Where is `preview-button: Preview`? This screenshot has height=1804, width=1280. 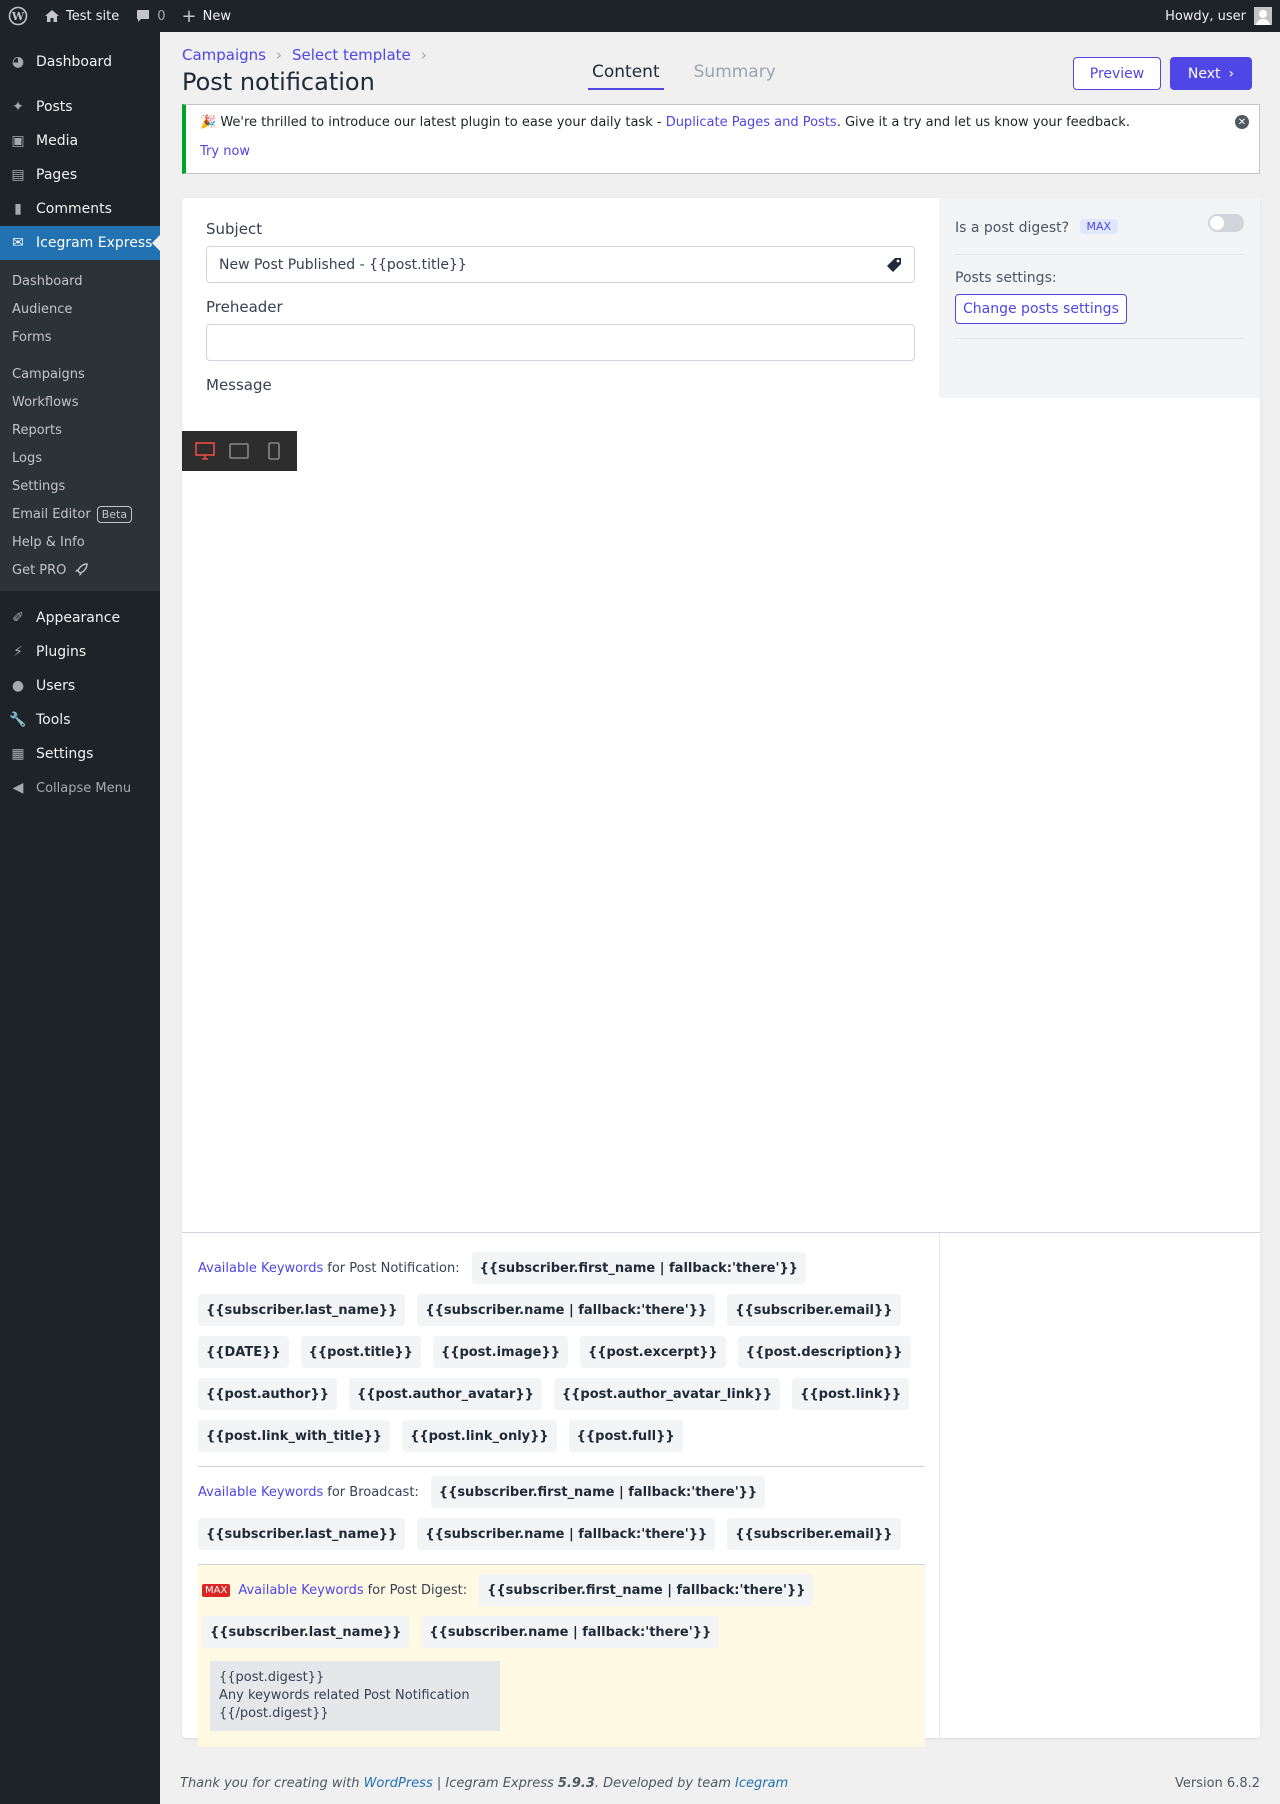 preview-button: Preview is located at coordinates (1117, 73).